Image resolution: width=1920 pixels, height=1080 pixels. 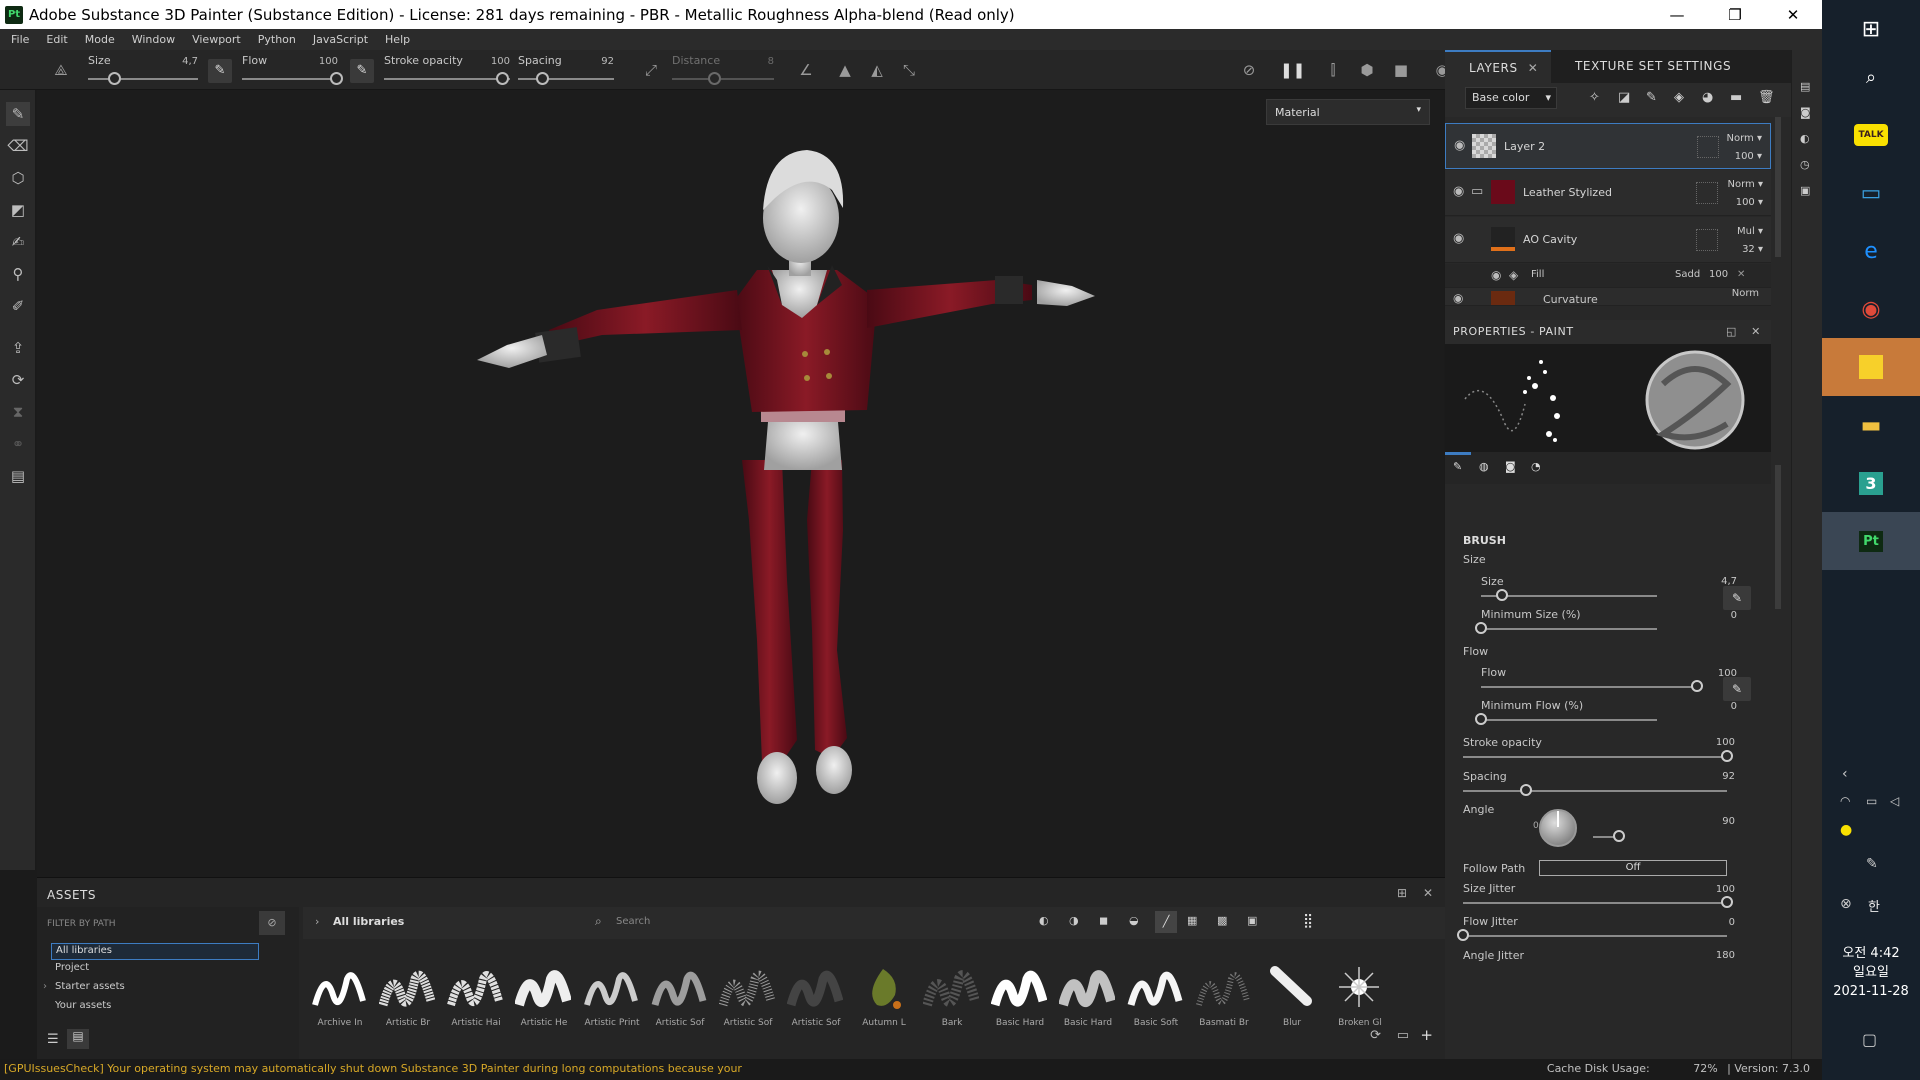 I want to click on hide-icon: ⊘, so click(x=1249, y=70).